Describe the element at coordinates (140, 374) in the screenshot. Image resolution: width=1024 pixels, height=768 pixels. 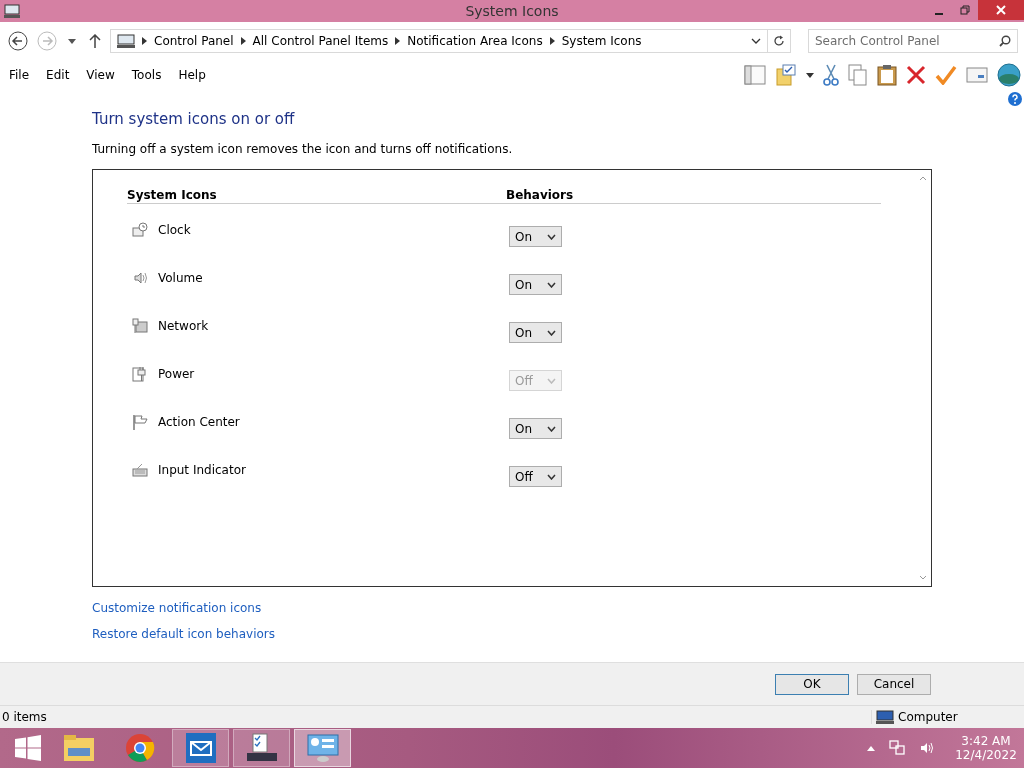
I see `power-plug-icon` at that location.